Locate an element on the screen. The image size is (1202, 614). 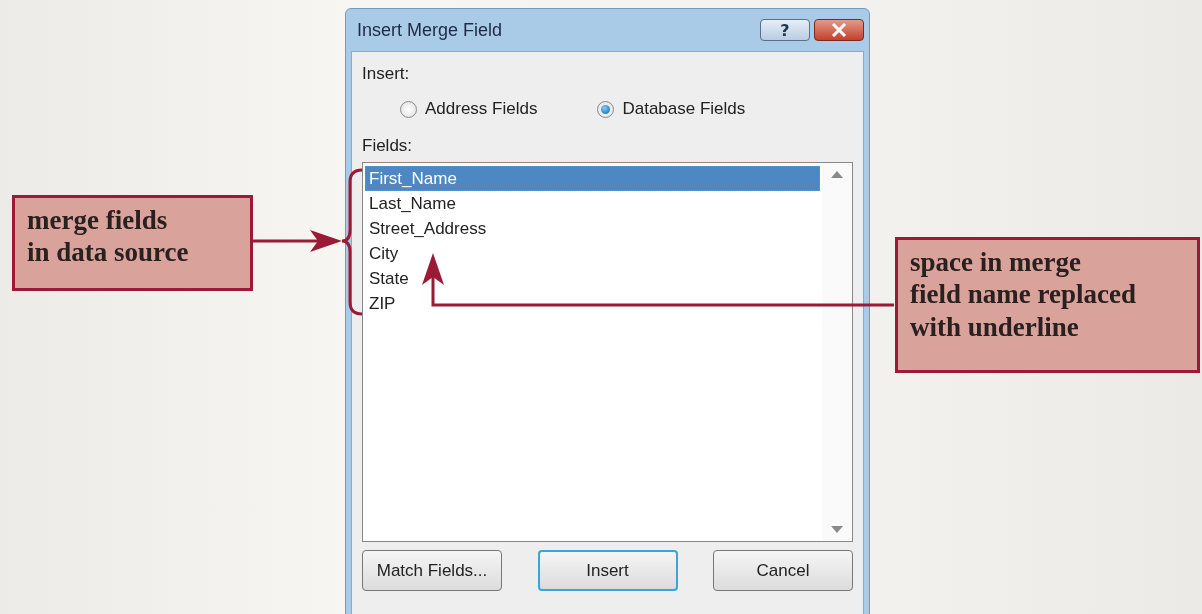
list-item: State is located at coordinates (592, 278).